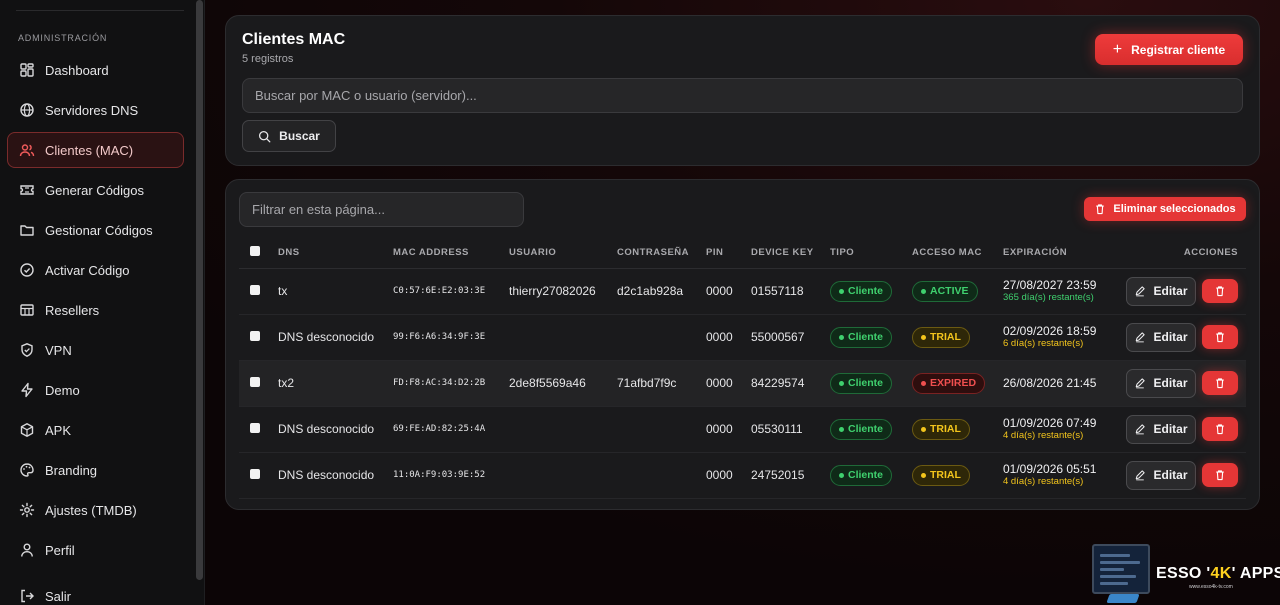  I want to click on cell-expiracion: 02/09/2026 18:59 6 día(s) restante(s), so click(1063, 337).